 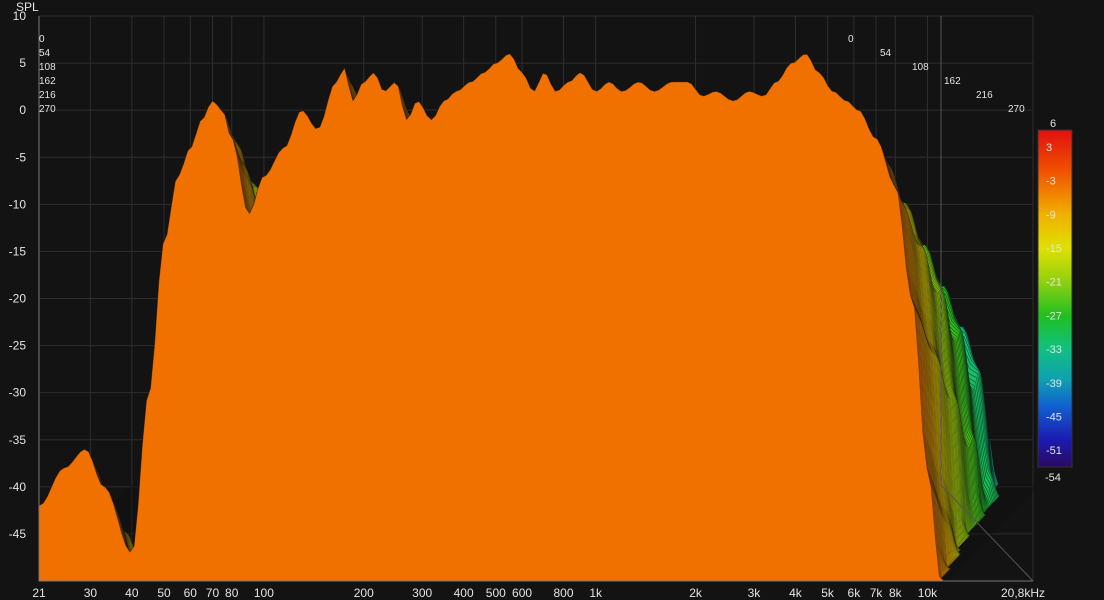 I want to click on y-tick-label: -20, so click(x=18, y=299).